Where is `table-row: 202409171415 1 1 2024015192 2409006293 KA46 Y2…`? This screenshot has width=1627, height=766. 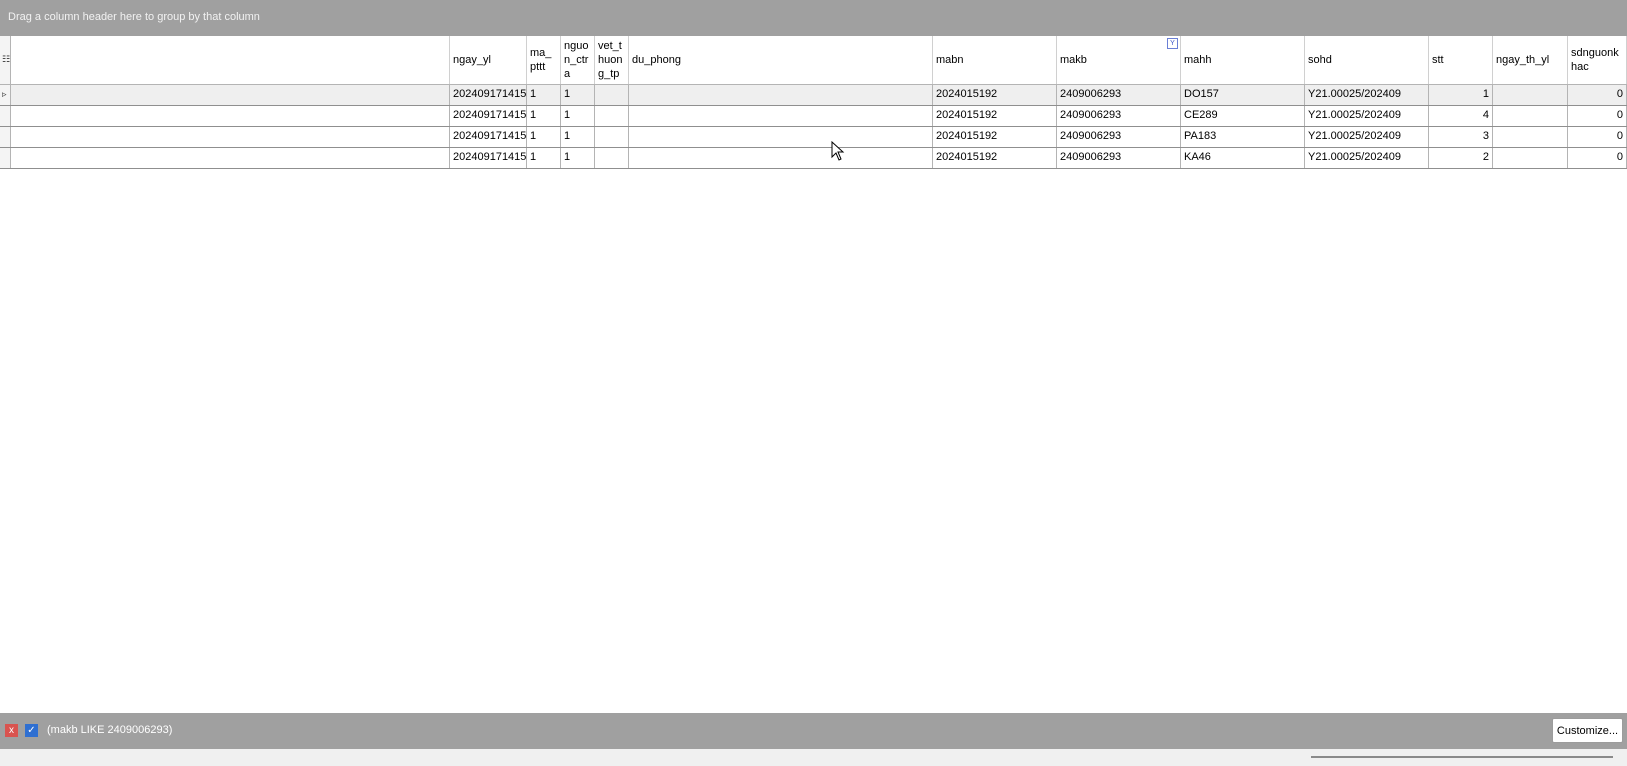 table-row: 202409171415 1 1 2024015192 2409006293 KA46 Y2… is located at coordinates (813, 158).